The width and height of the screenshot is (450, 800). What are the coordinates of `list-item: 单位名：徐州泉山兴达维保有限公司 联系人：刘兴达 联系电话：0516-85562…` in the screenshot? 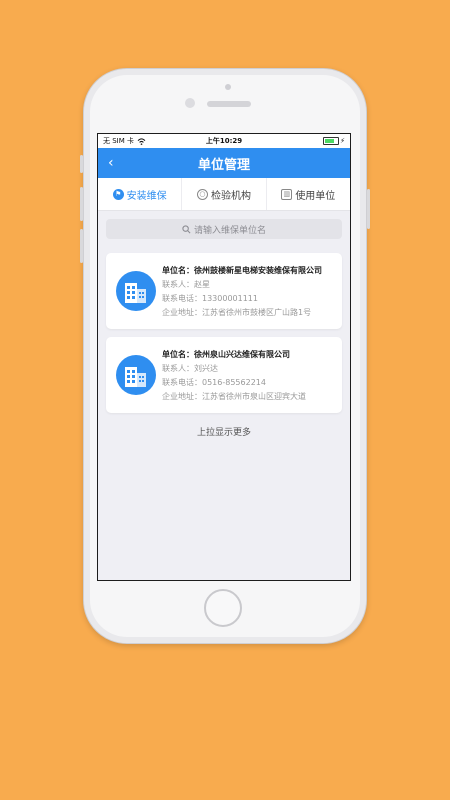 It's located at (224, 375).